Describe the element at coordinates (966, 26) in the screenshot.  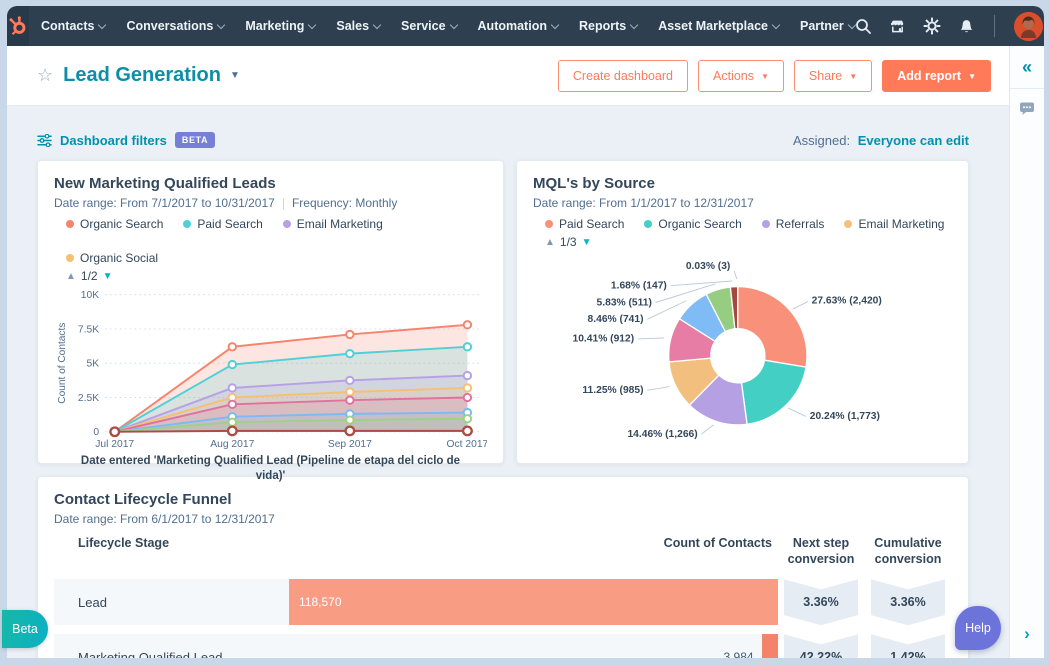
I see `notifications-icon` at that location.